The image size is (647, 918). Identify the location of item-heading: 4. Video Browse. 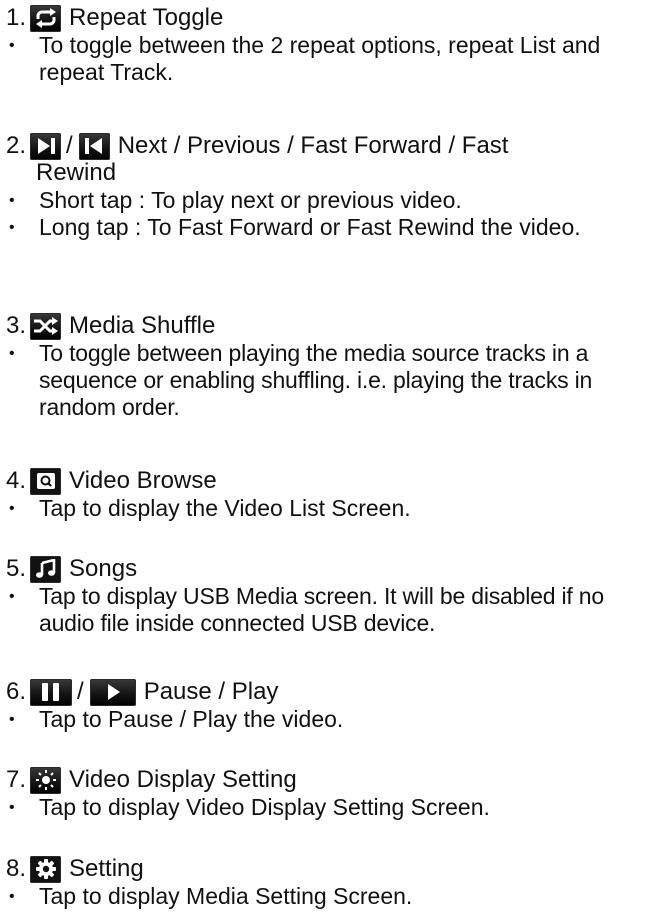
(324, 481).